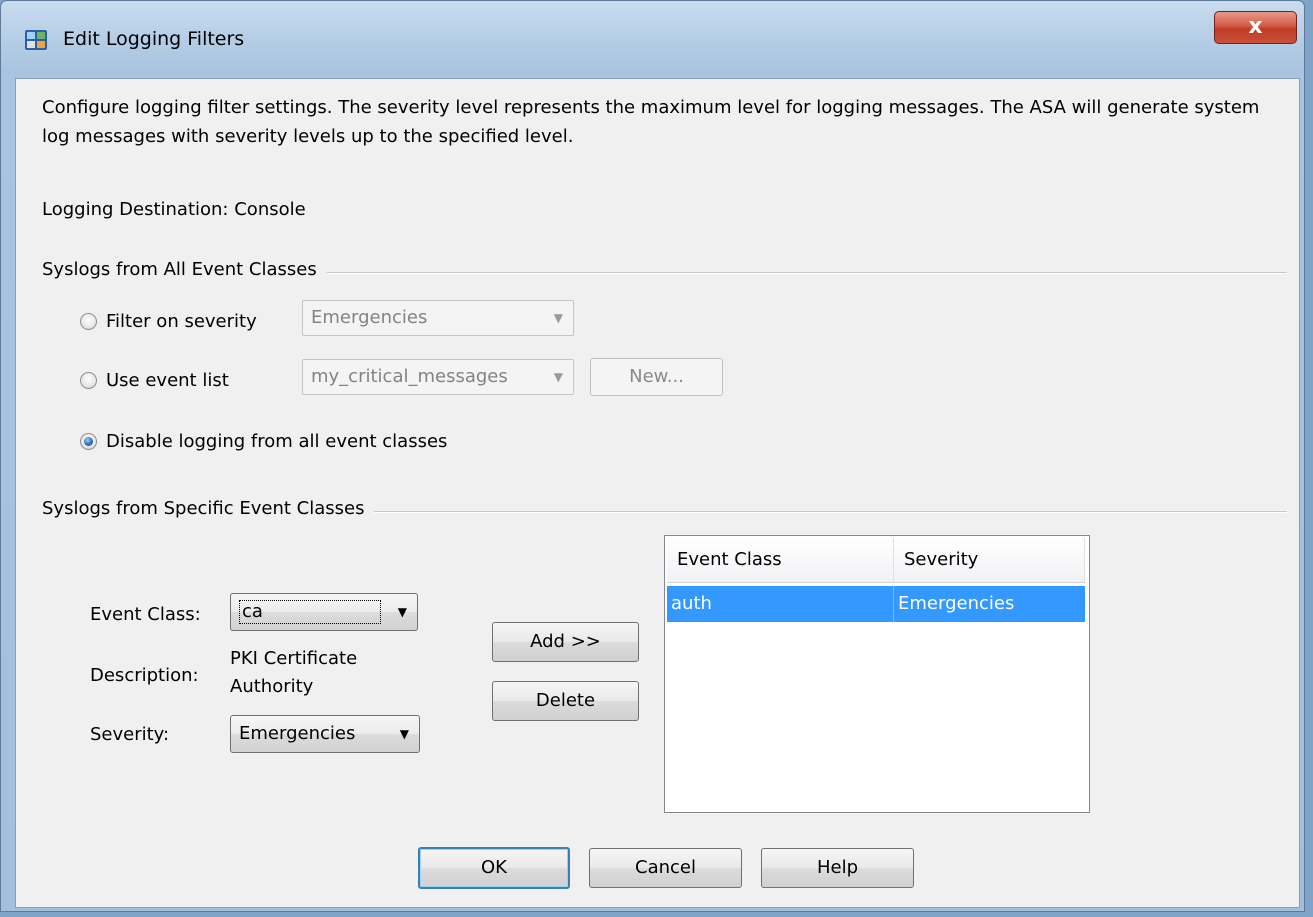 The width and height of the screenshot is (1313, 917). I want to click on logging-destination: Logging Destination: Console, so click(174, 209).